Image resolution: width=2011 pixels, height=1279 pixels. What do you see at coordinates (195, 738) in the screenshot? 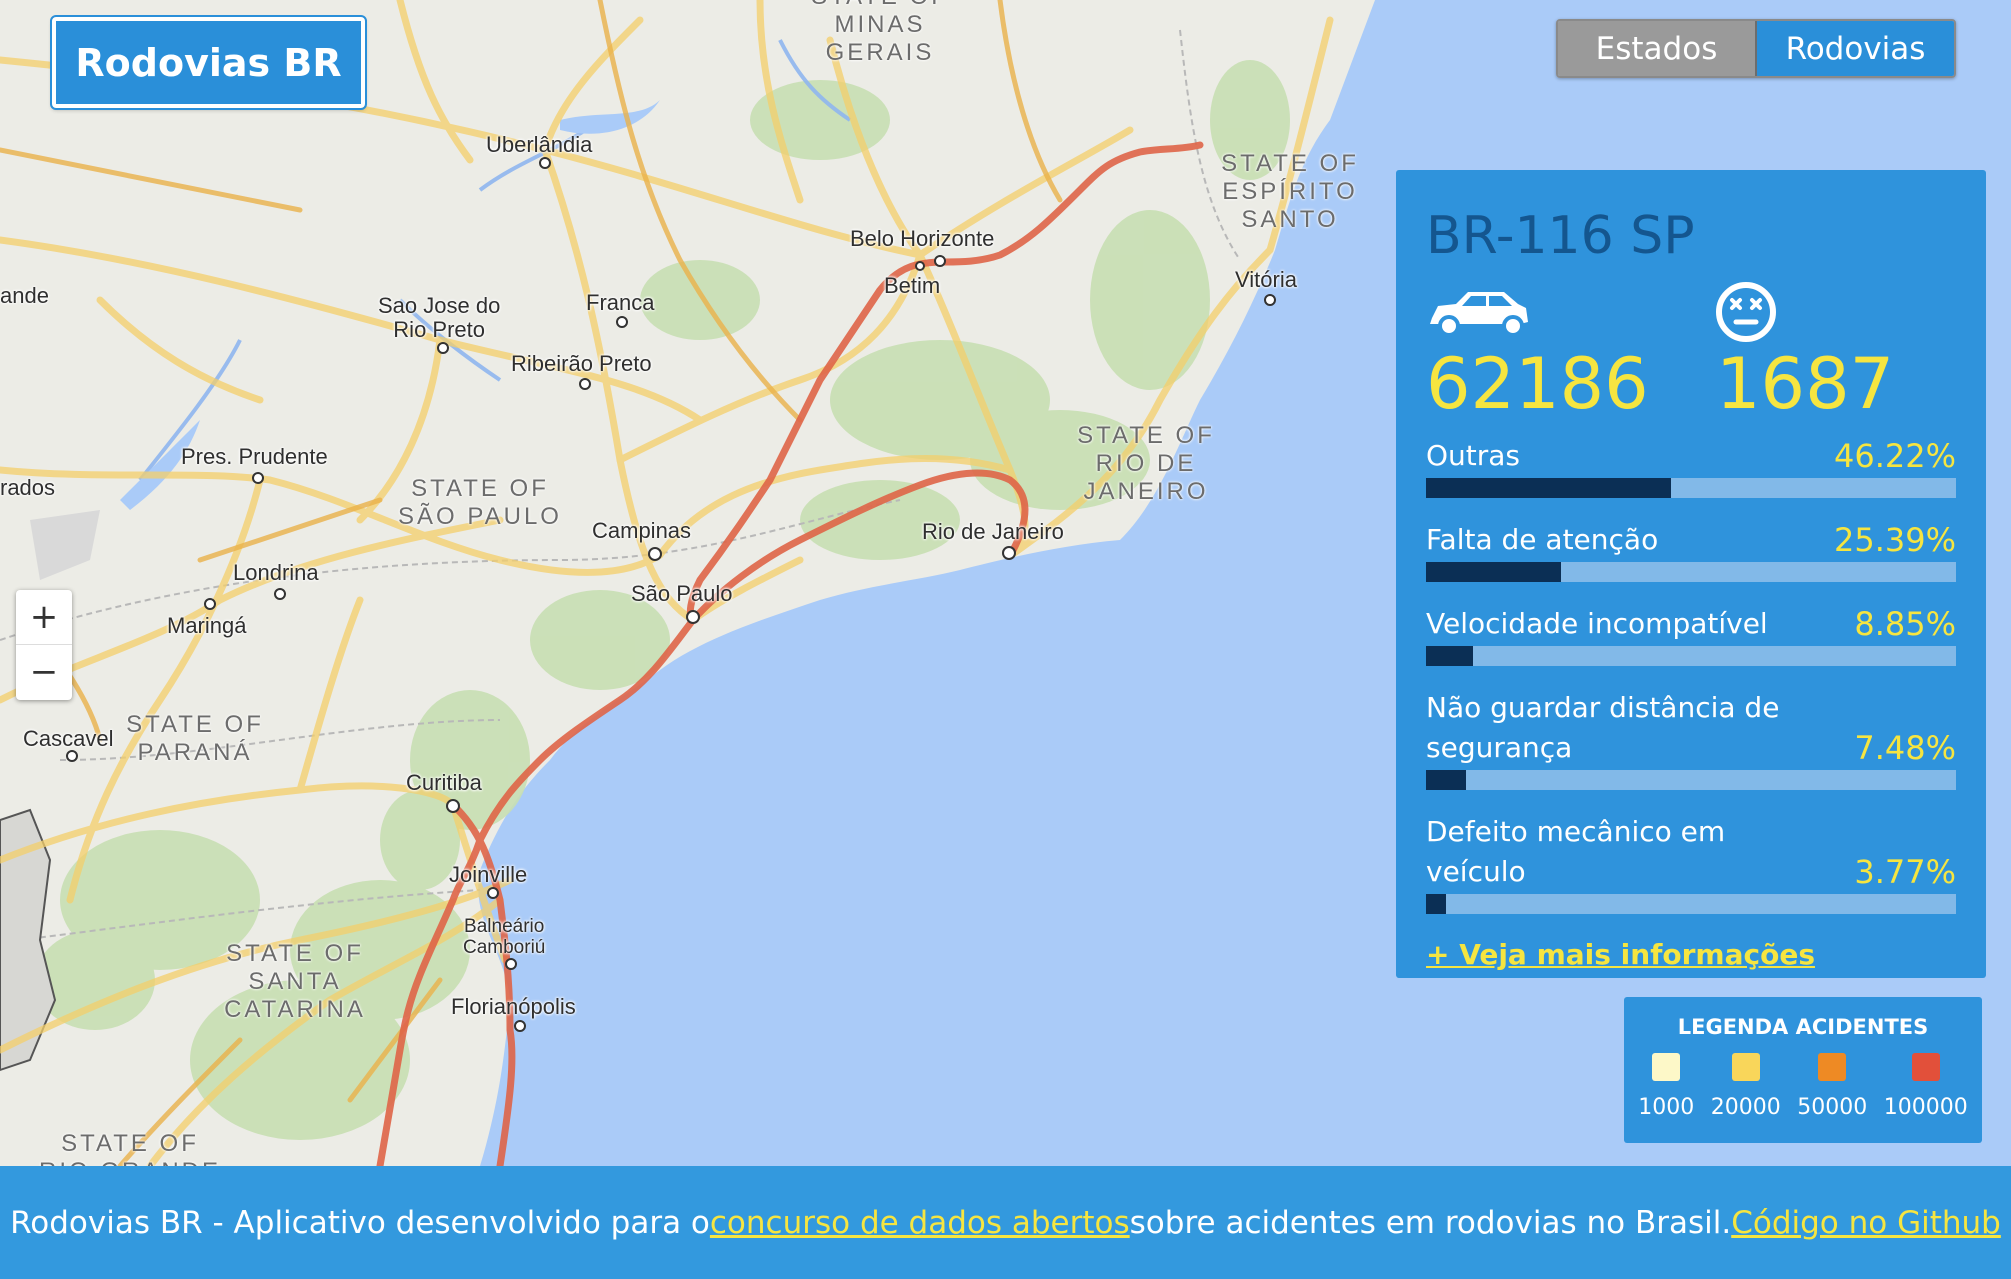
I see `region-label-parana: STATE OF PARANÁ` at bounding box center [195, 738].